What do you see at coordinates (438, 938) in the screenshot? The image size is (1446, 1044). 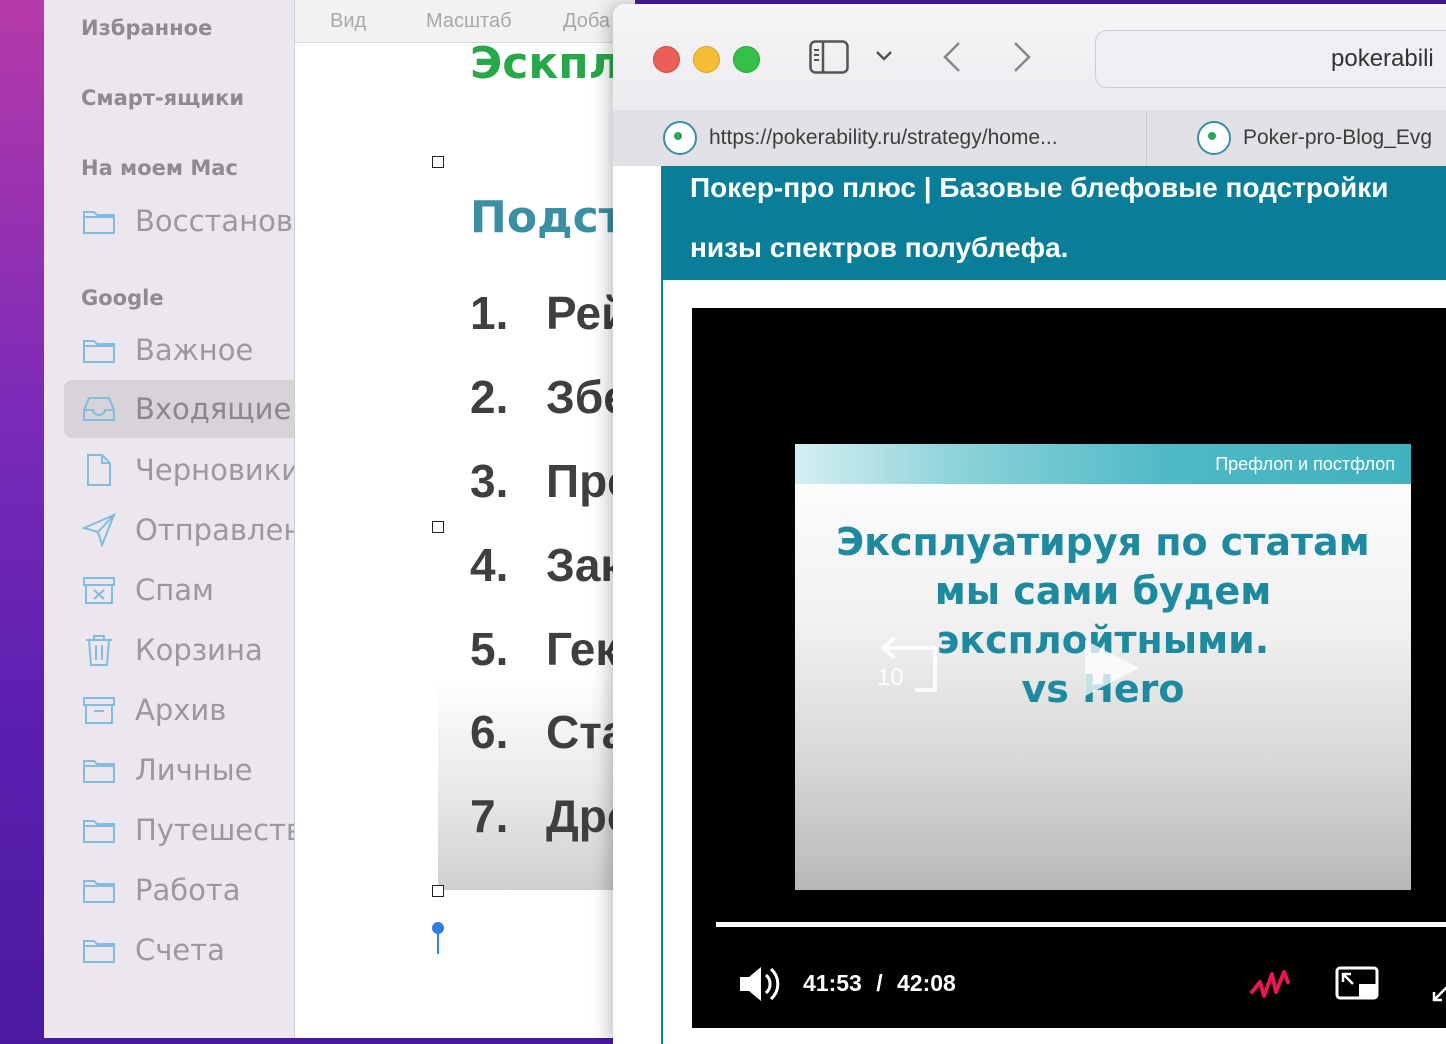 I see `pin-marker-icon` at bounding box center [438, 938].